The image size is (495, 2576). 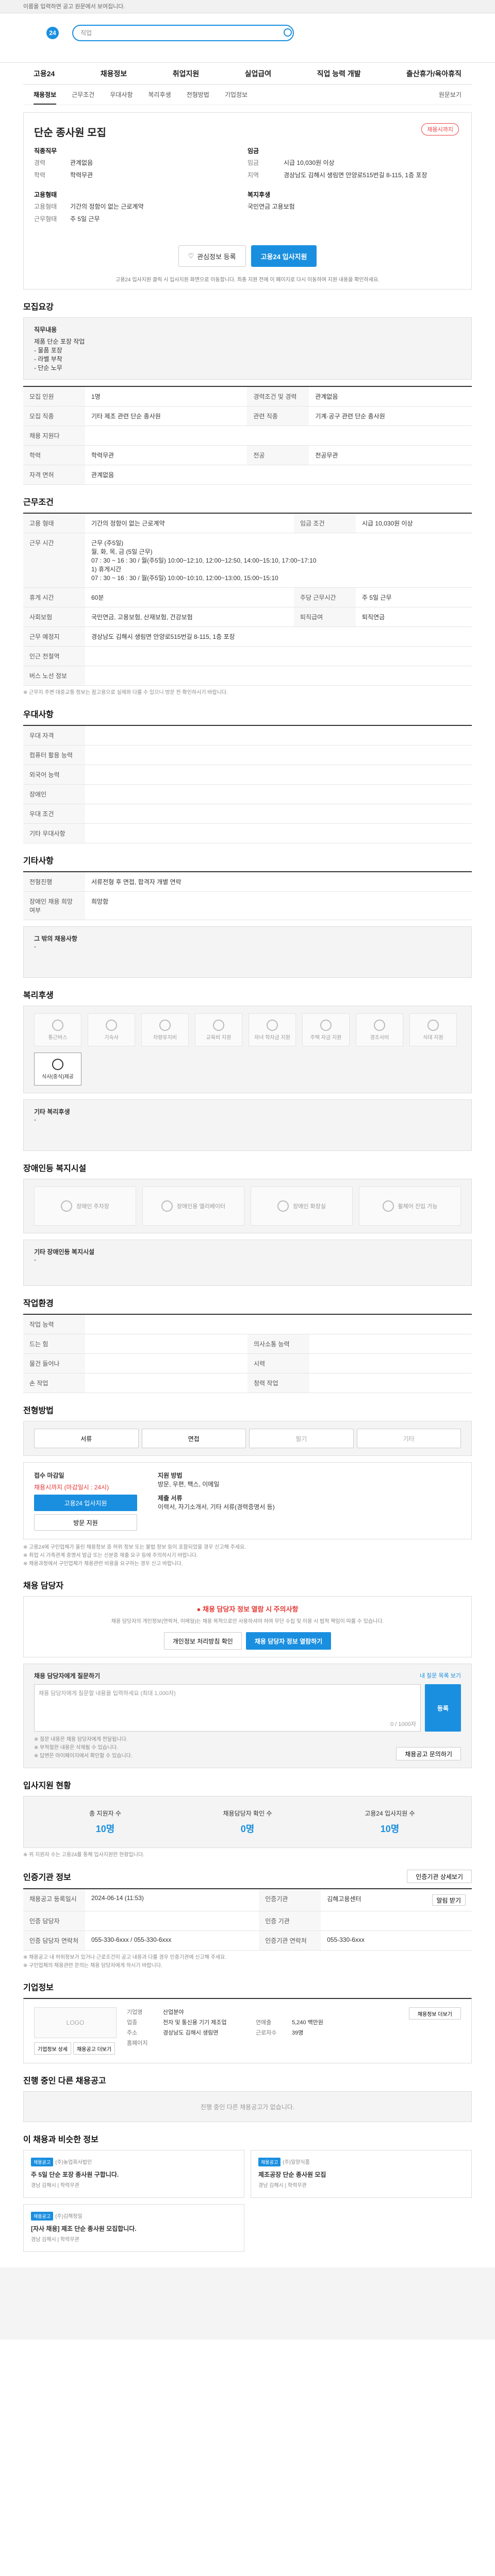 I want to click on jobinfo-table: 작업 능력 드는 힘 의사소통 능력 물건 들어나 시력 손 작업 청력 작업, so click(x=247, y=1353).